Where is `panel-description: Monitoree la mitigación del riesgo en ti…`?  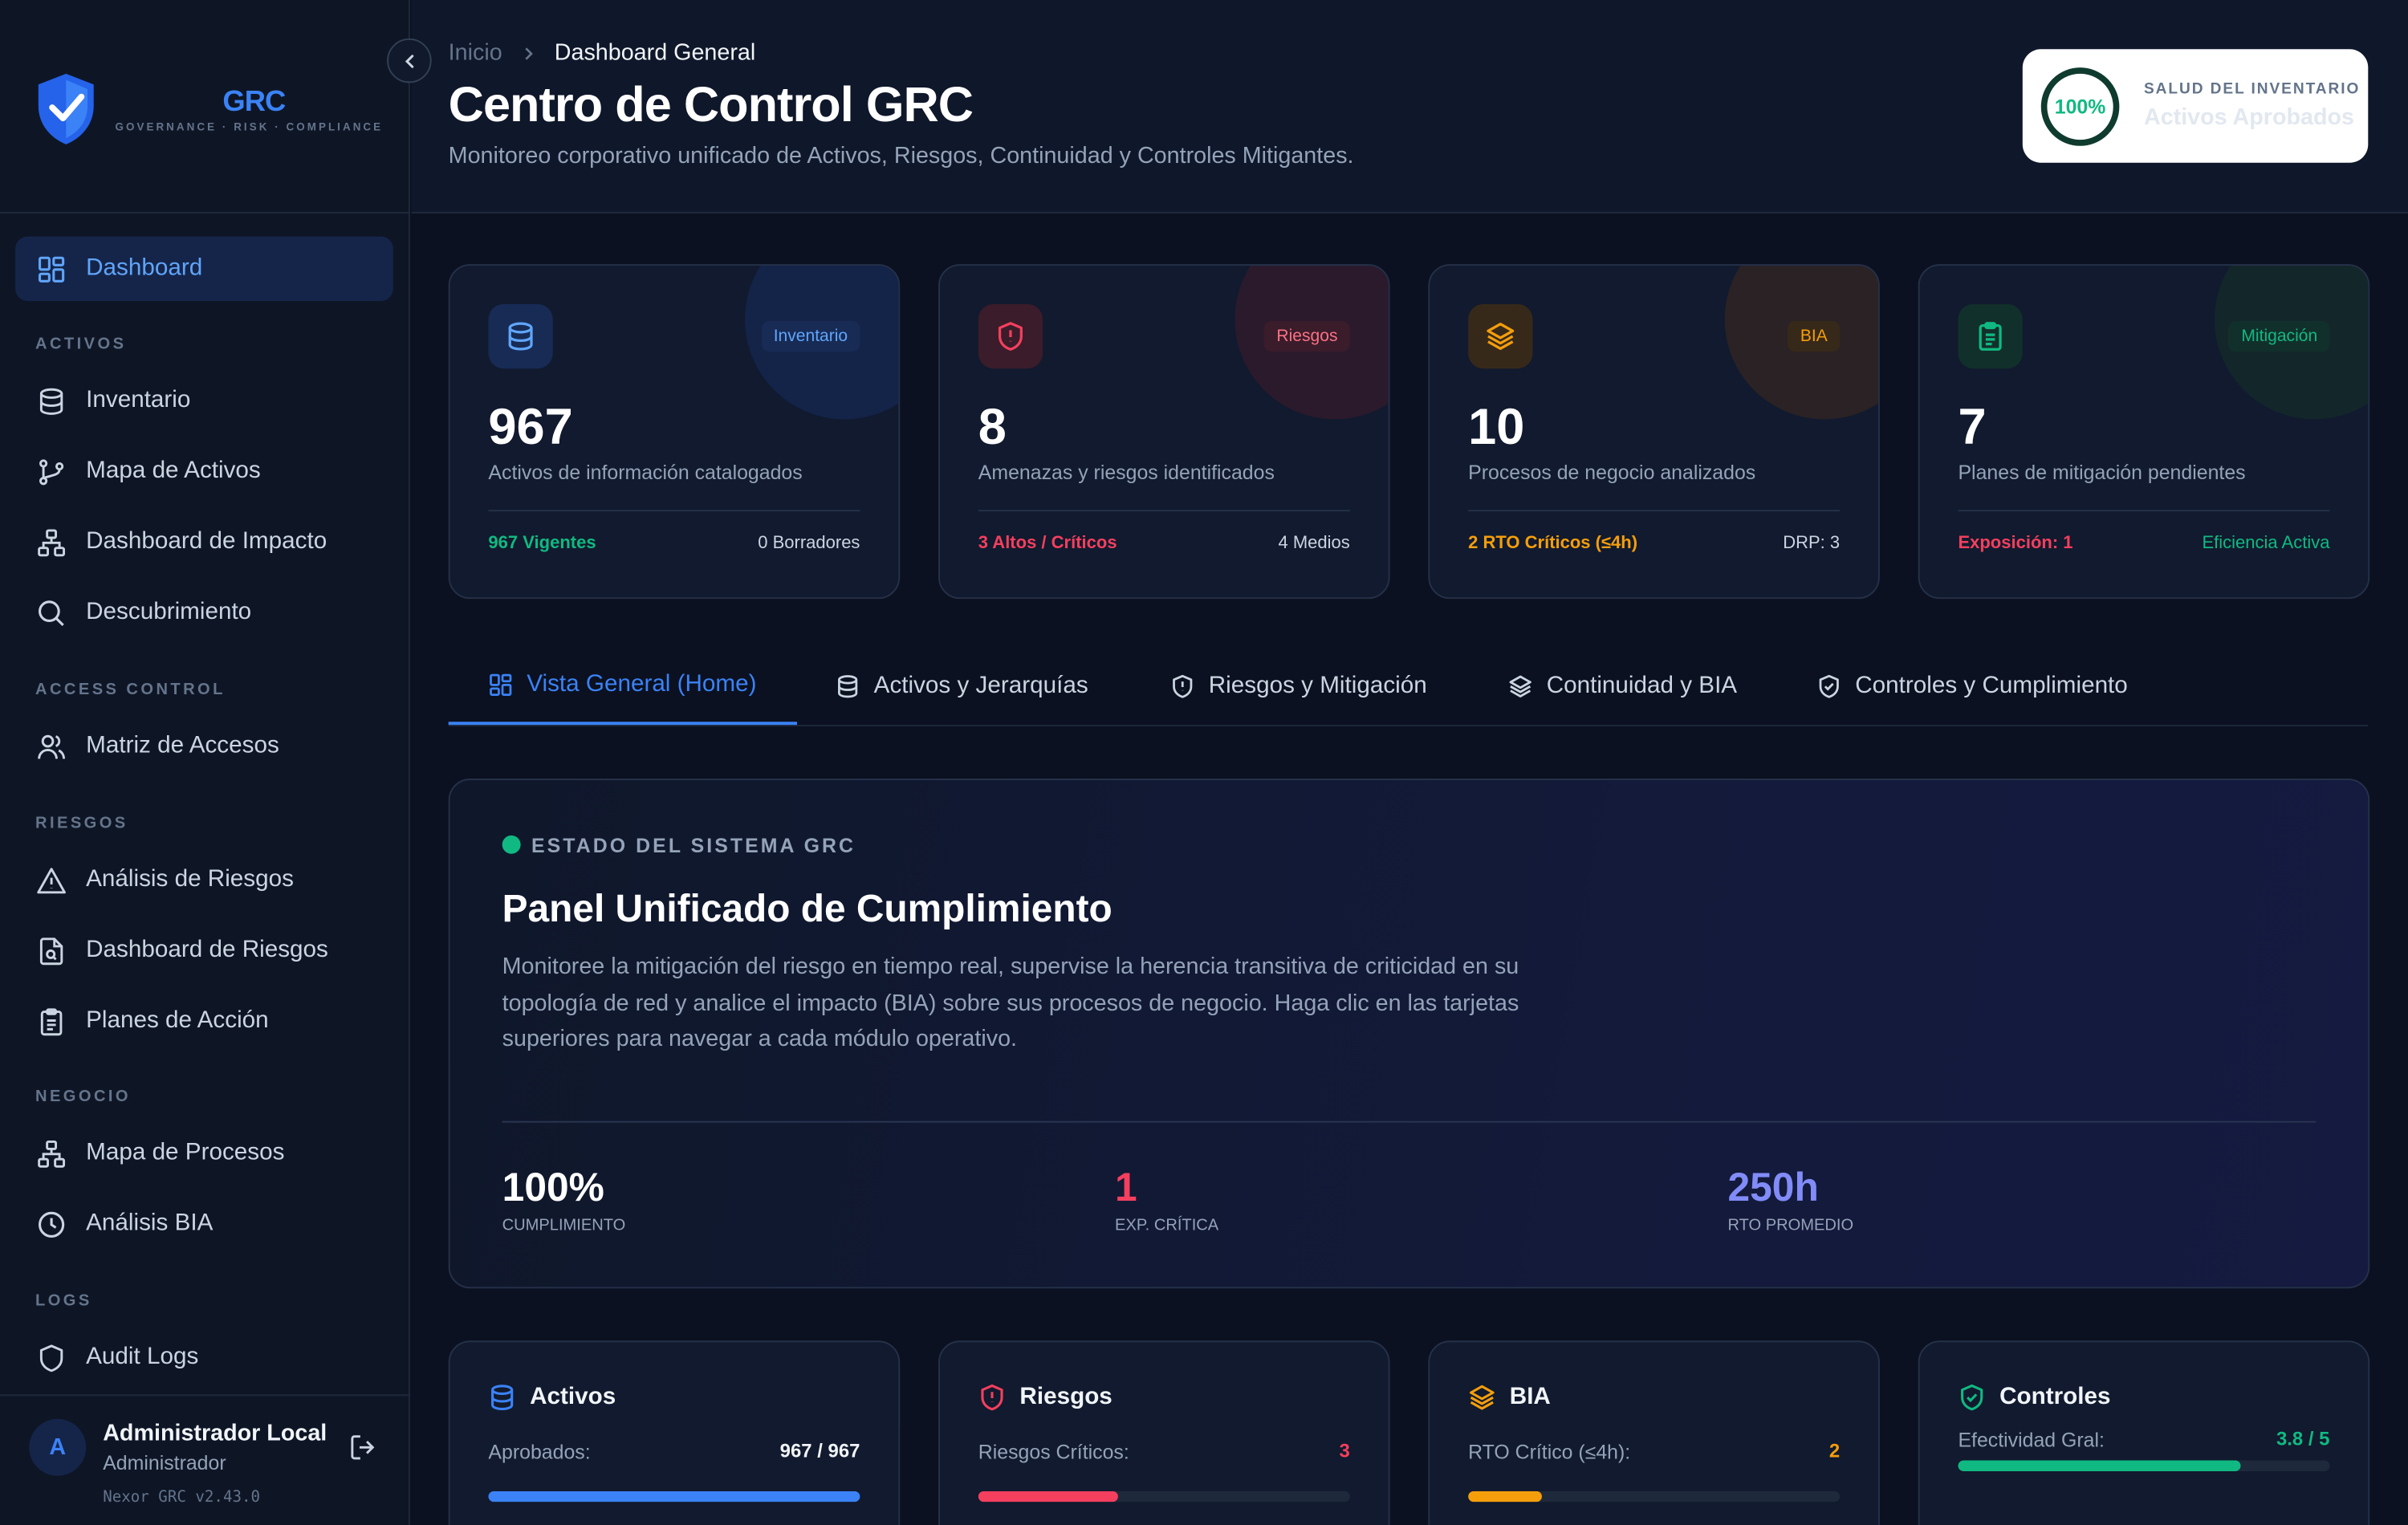 panel-description: Monitoree la mitigación del riesgo en ti… is located at coordinates (1011, 1003).